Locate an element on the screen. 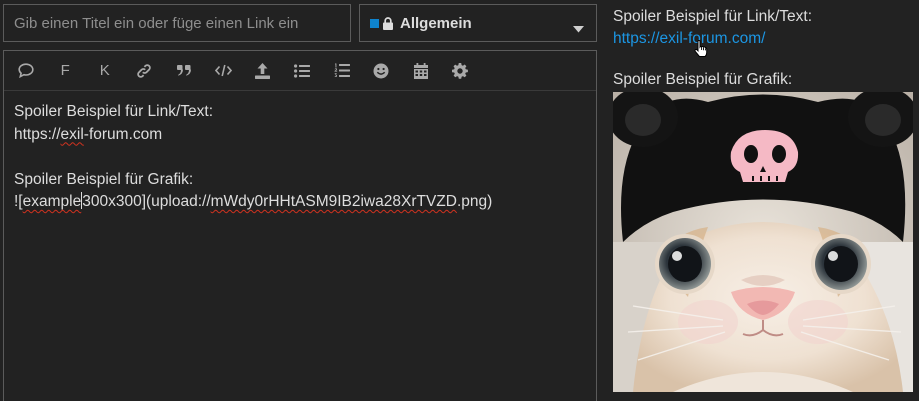  editor-toolbar: F K is located at coordinates (300, 71).